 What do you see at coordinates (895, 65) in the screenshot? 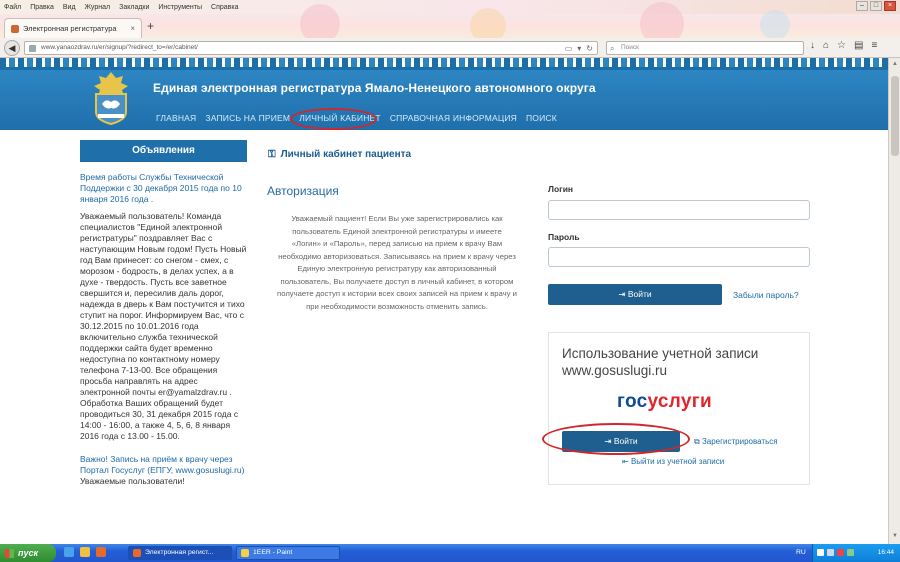
I see `scroll-up-icon: ▲` at bounding box center [895, 65].